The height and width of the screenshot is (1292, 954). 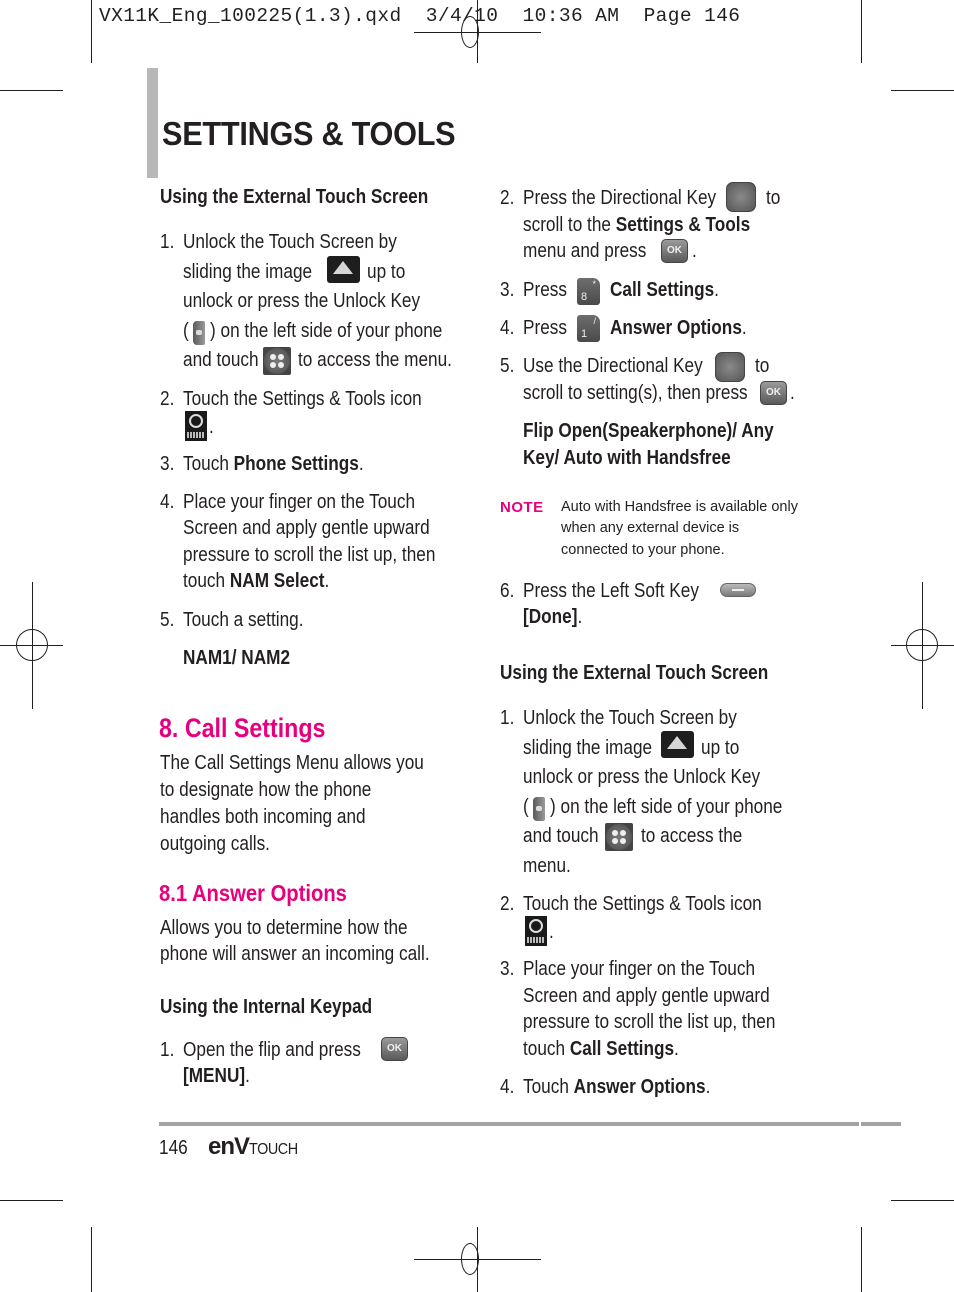 I want to click on note-text: connected to your phone., so click(x=643, y=550).